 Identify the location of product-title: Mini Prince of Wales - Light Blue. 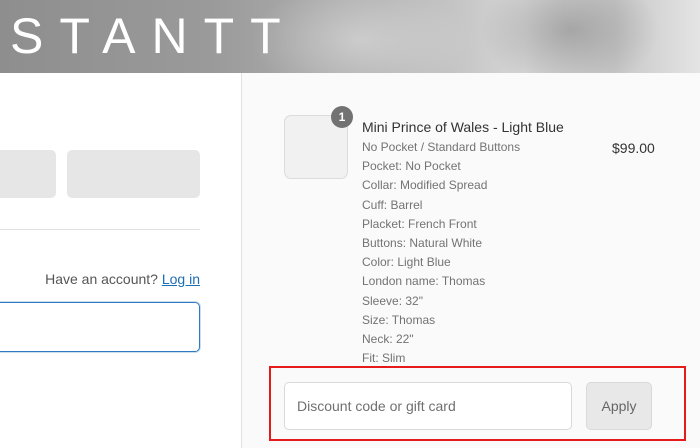
(463, 127).